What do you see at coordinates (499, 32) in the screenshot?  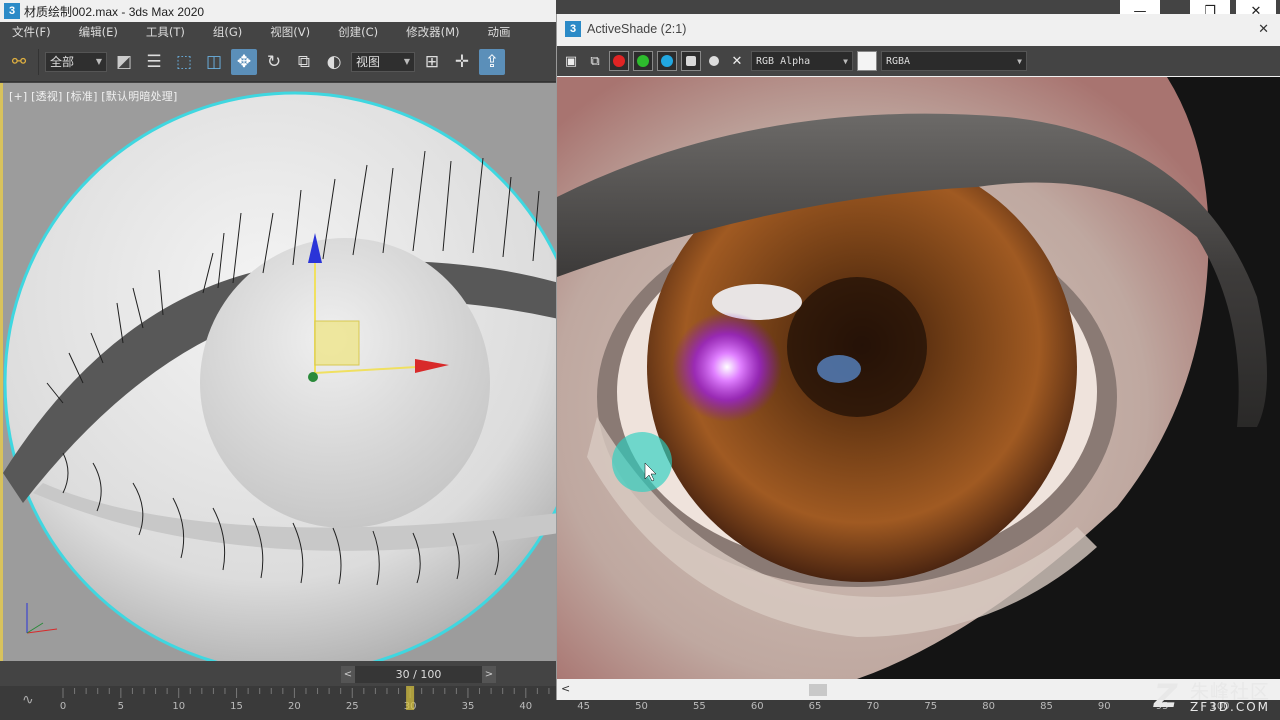 I see `menu-animation: 动画` at bounding box center [499, 32].